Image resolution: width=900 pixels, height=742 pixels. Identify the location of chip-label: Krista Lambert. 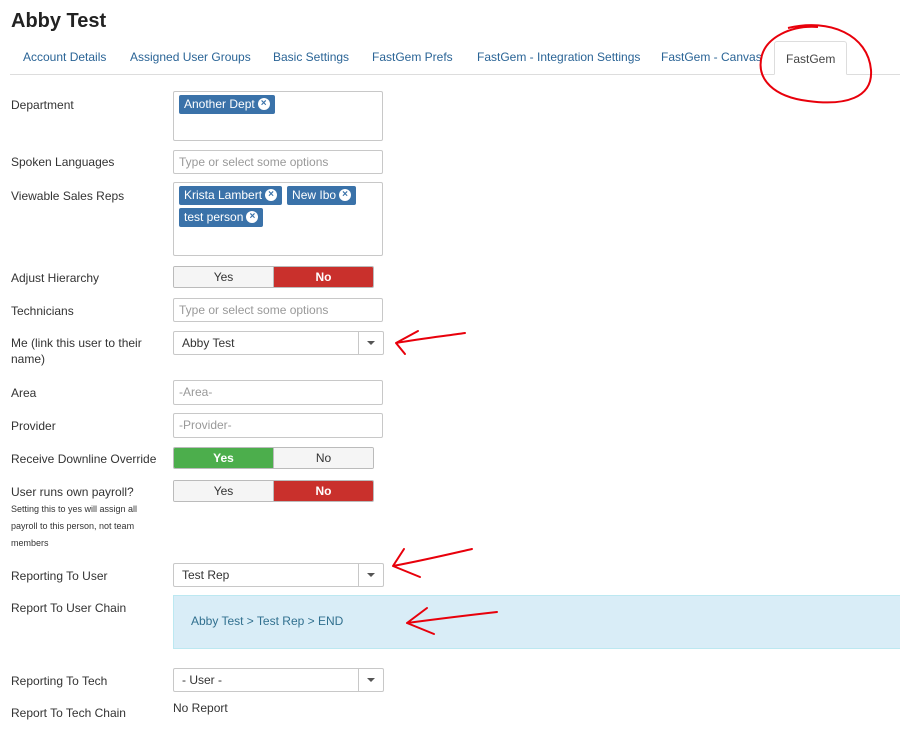
(223, 195).